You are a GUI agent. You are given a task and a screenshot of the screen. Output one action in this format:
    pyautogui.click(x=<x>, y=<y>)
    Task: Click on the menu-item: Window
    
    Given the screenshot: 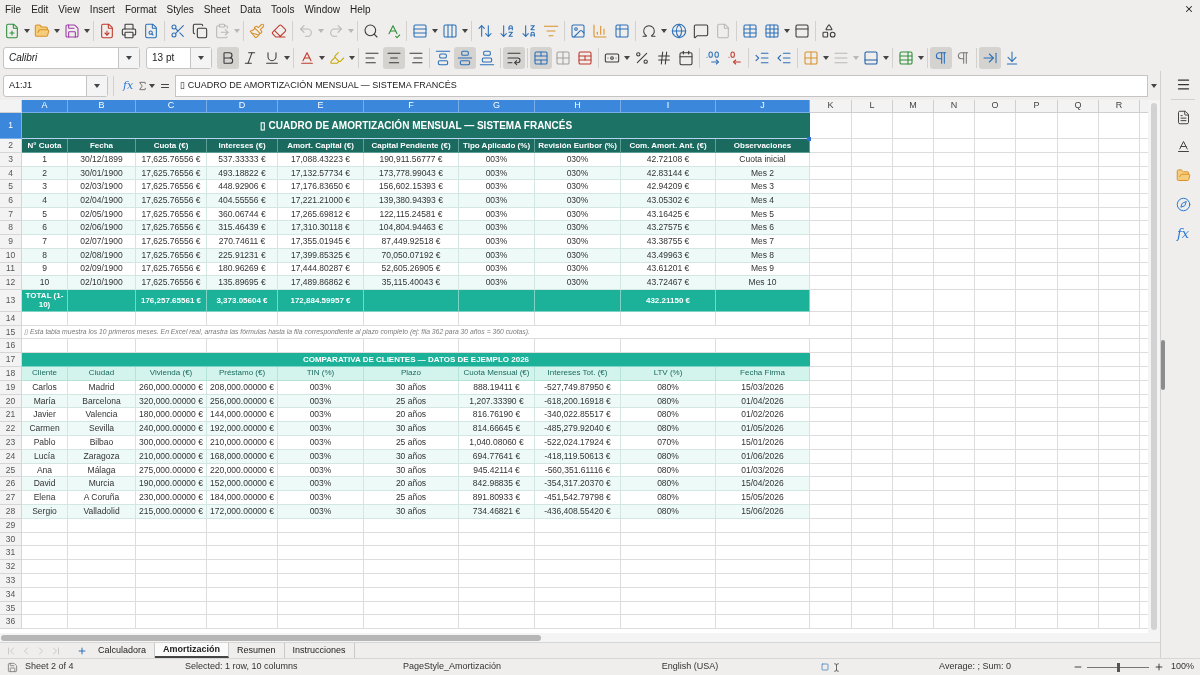 What is the action you would take?
    pyautogui.click(x=322, y=9)
    